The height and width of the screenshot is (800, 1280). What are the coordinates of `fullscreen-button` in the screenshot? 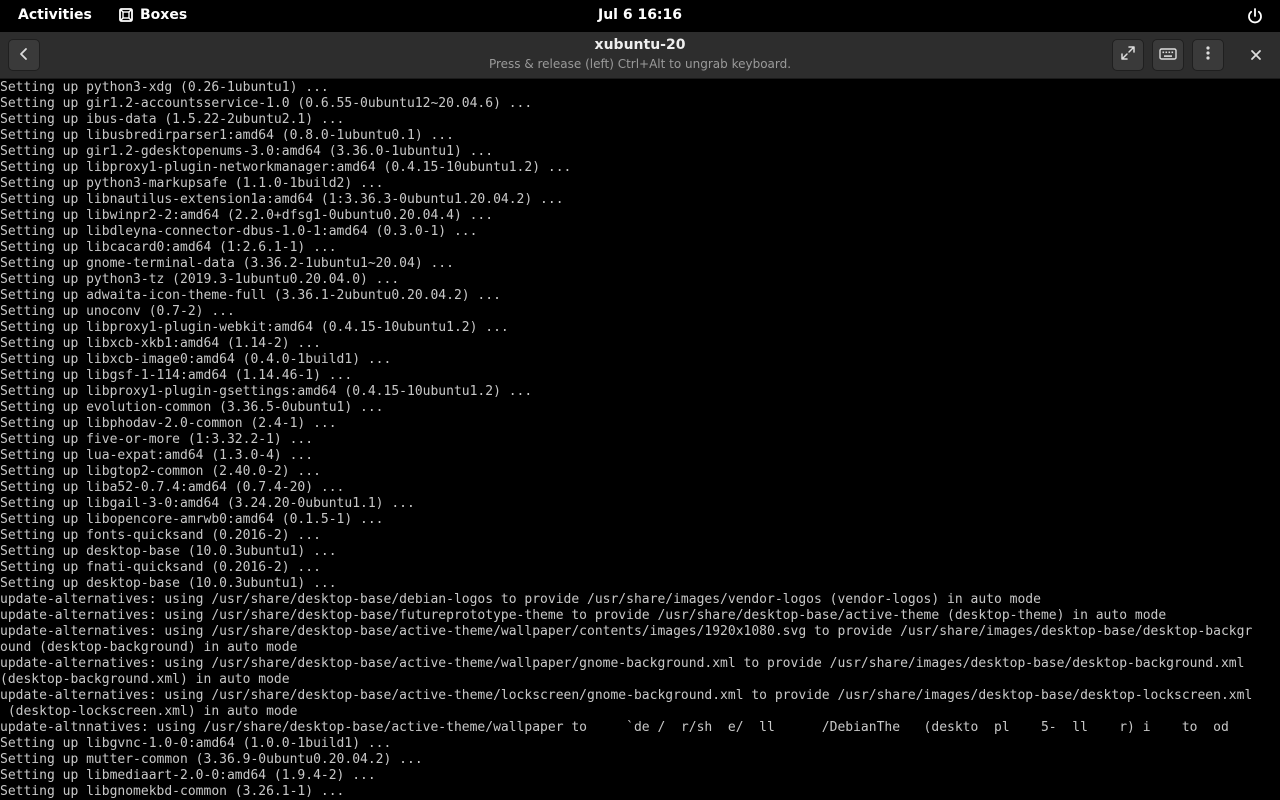 It's located at (1128, 55).